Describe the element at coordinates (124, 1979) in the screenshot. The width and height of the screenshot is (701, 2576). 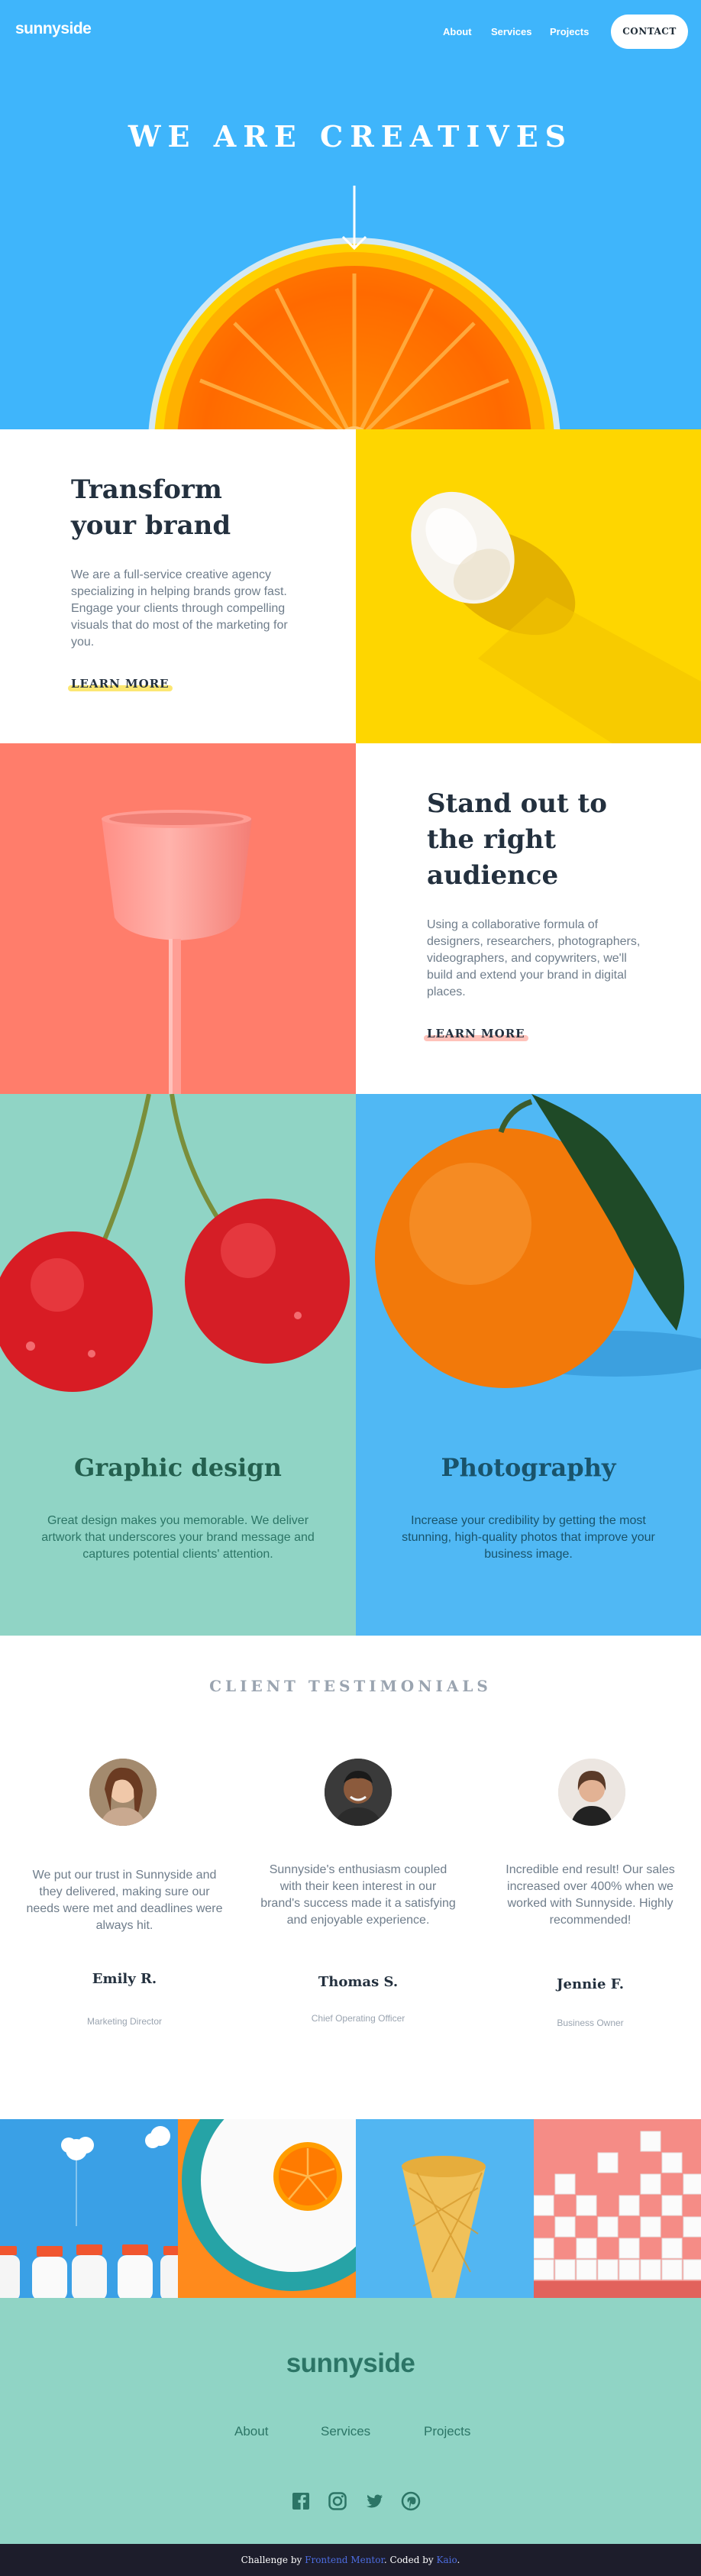
I see `testimonial-name-1: Emily R.` at that location.